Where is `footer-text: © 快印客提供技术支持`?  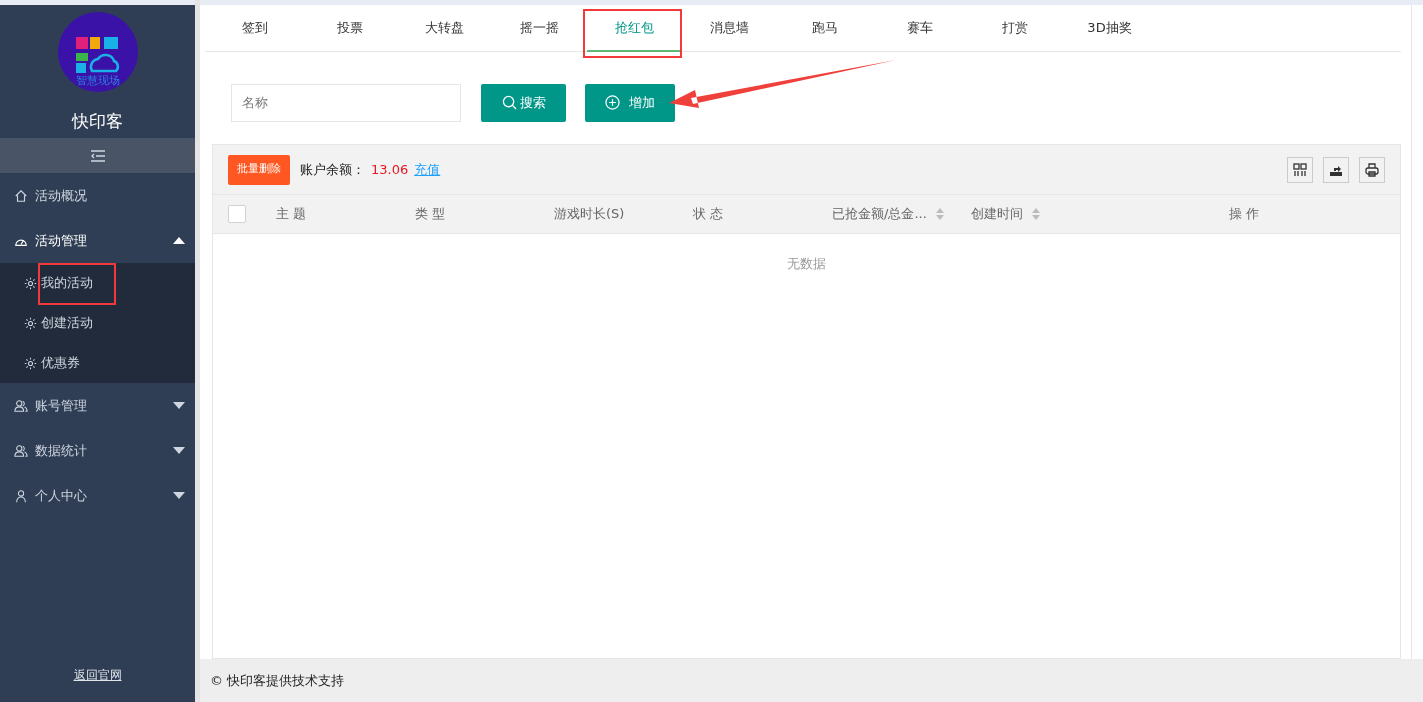 footer-text: © 快印客提供技术支持 is located at coordinates (277, 680).